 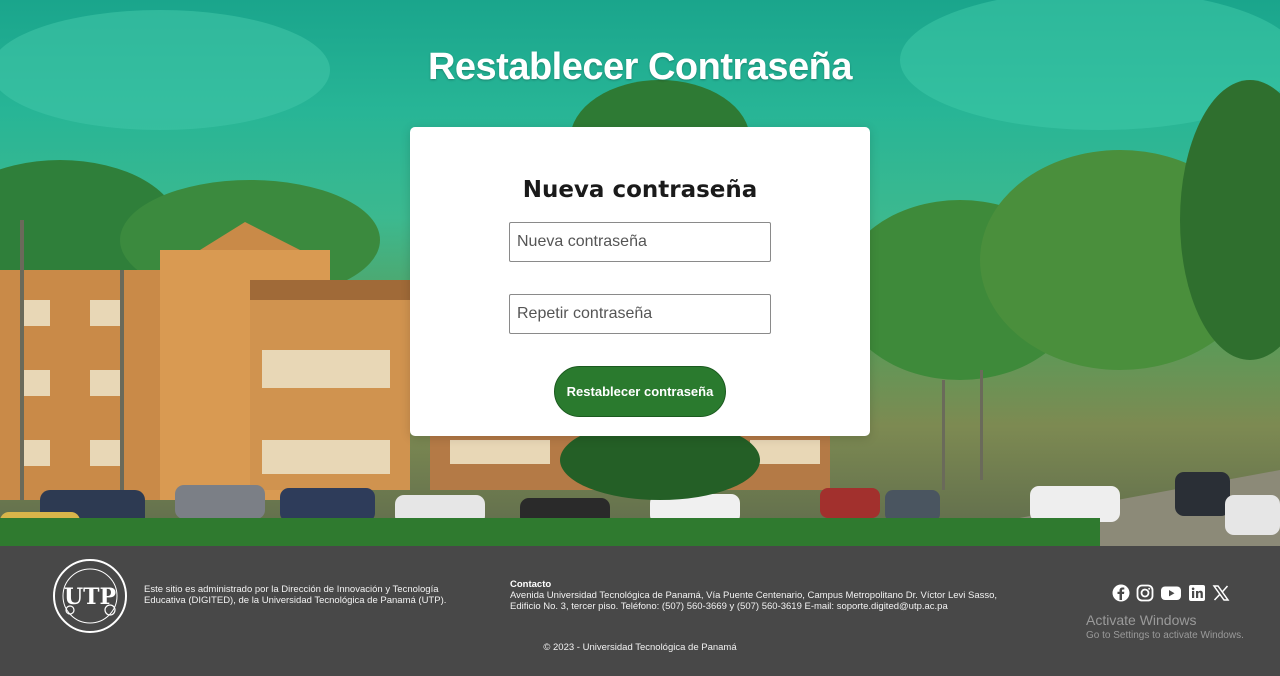 I want to click on watermark-line1: Activate Windows, so click(x=1141, y=620).